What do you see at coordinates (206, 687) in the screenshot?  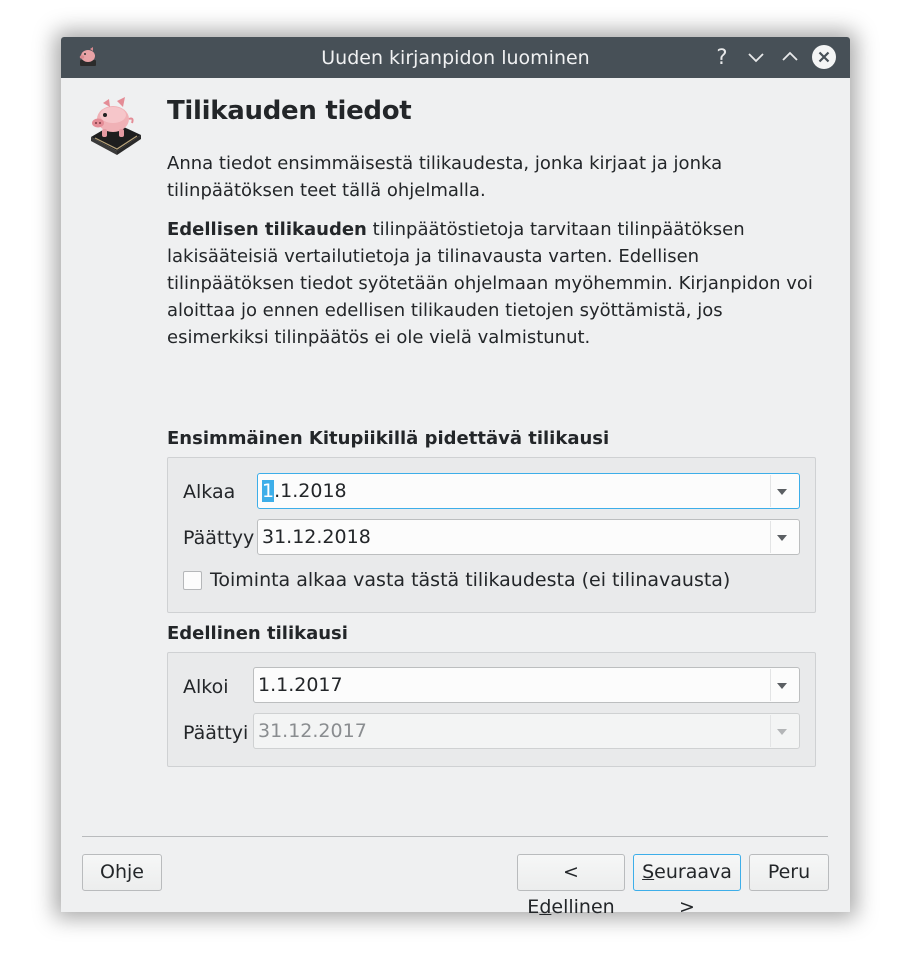 I see `prev-start-label: Alkoi` at bounding box center [206, 687].